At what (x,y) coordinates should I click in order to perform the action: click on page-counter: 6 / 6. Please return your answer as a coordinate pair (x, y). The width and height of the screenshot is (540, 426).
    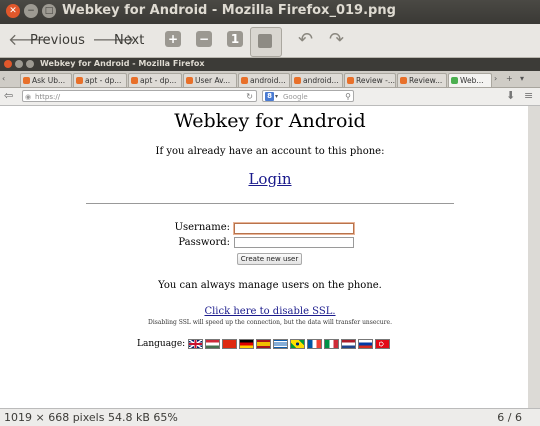
    Looking at the image, I should click on (509, 417).